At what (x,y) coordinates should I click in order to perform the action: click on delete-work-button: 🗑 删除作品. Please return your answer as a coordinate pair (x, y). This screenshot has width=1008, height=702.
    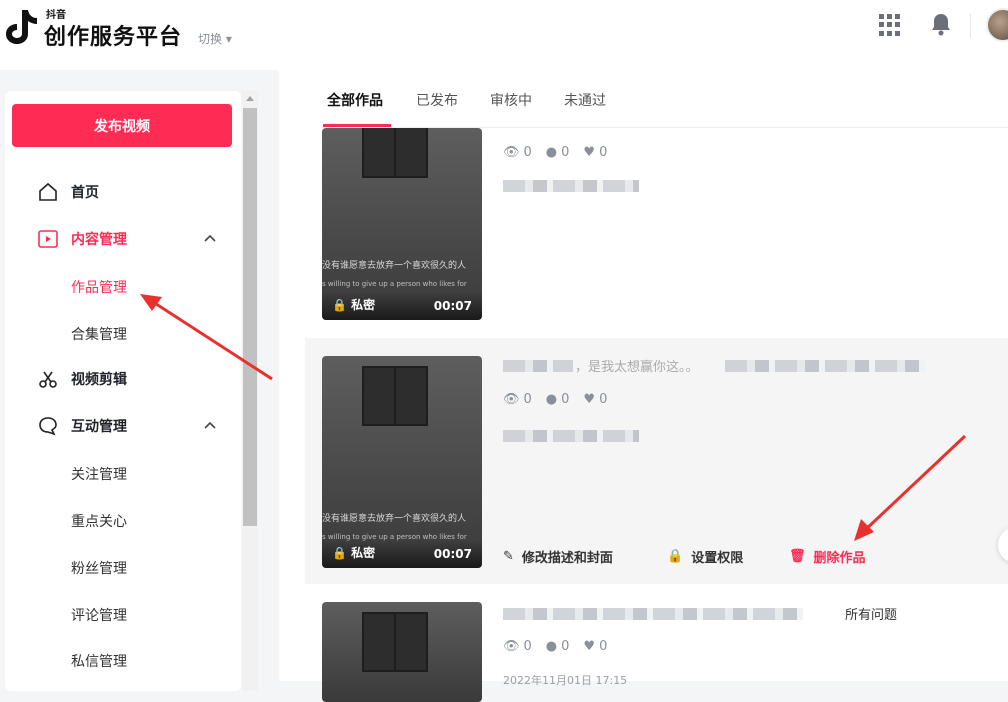
    Looking at the image, I should click on (827, 556).